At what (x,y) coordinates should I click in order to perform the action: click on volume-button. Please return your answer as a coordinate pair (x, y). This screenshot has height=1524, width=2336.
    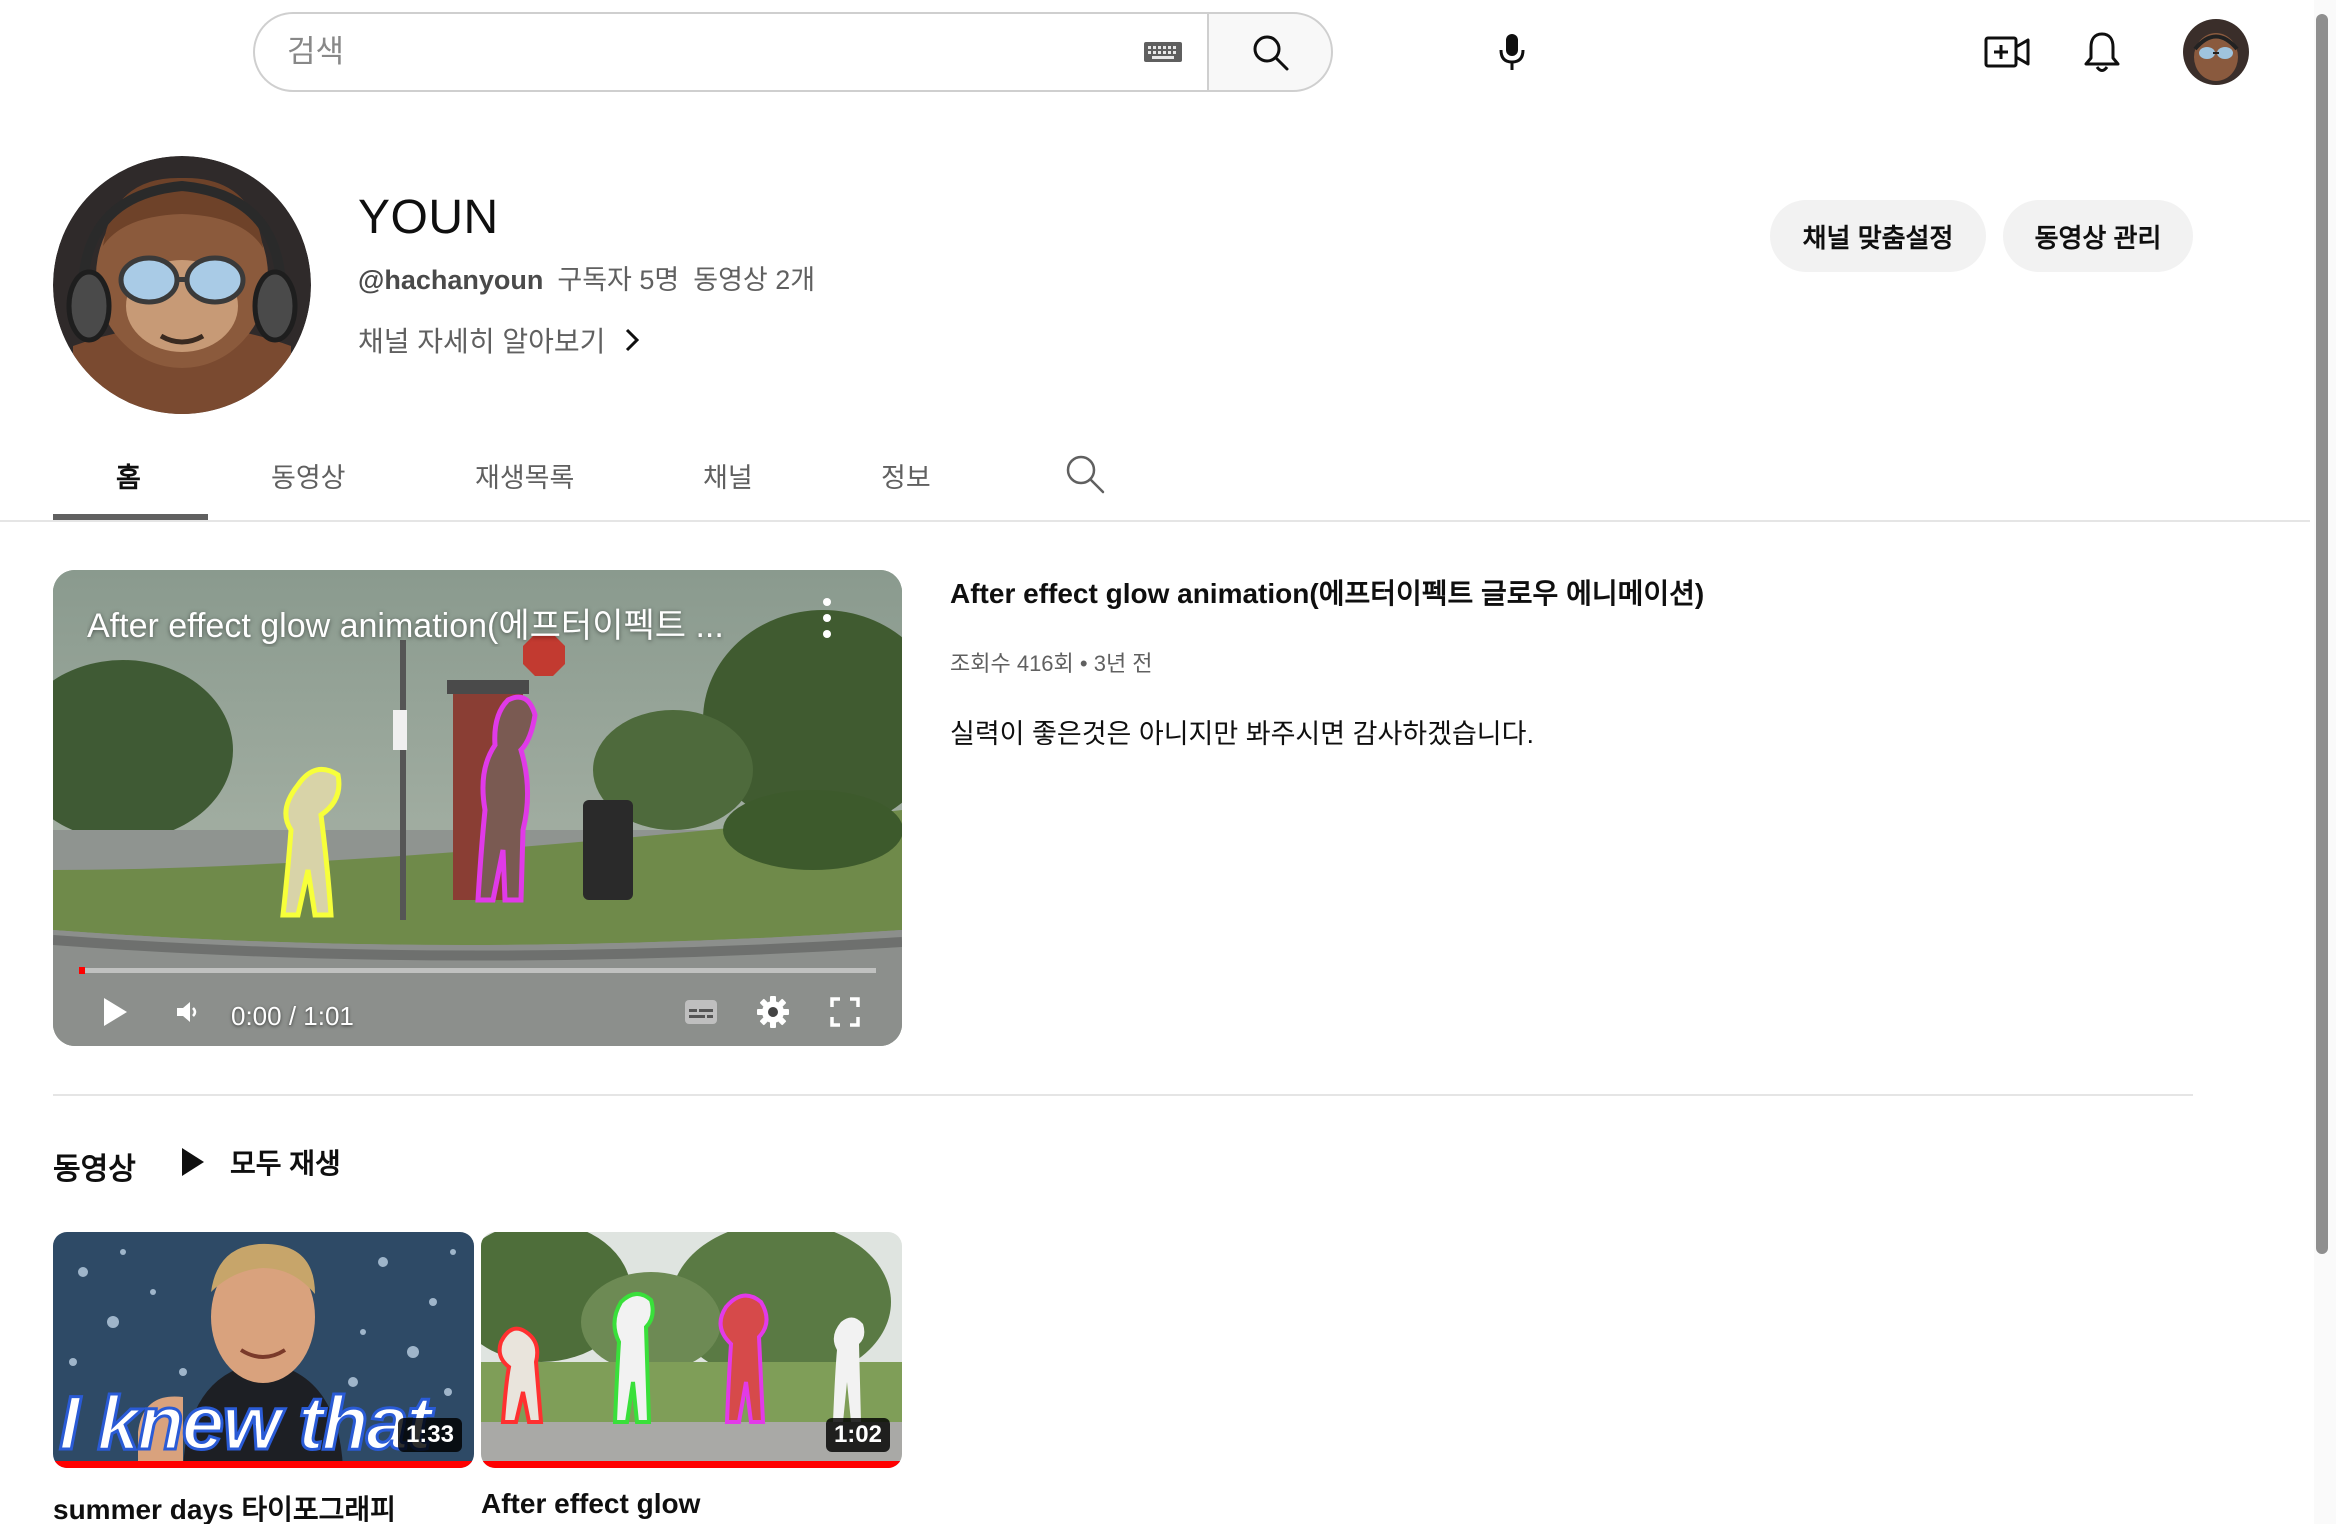
    Looking at the image, I should click on (187, 1012).